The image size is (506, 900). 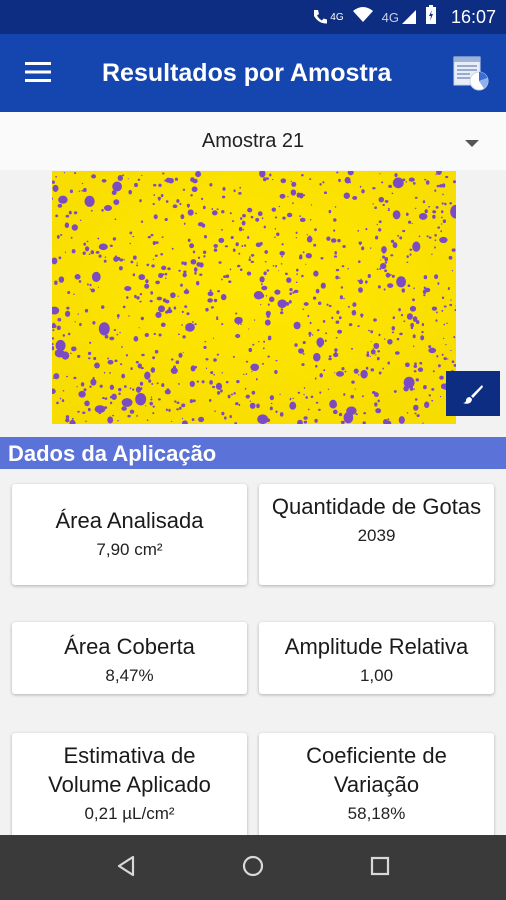 What do you see at coordinates (376, 813) in the screenshot?
I see `card-value: 58,18%` at bounding box center [376, 813].